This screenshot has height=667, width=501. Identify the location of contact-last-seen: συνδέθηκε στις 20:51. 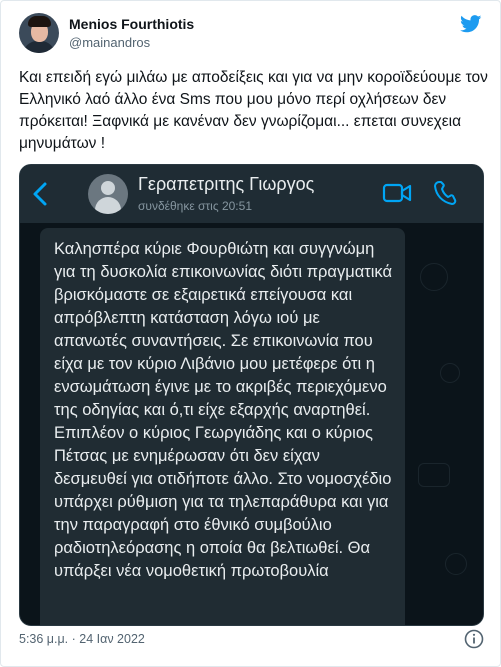
(195, 206).